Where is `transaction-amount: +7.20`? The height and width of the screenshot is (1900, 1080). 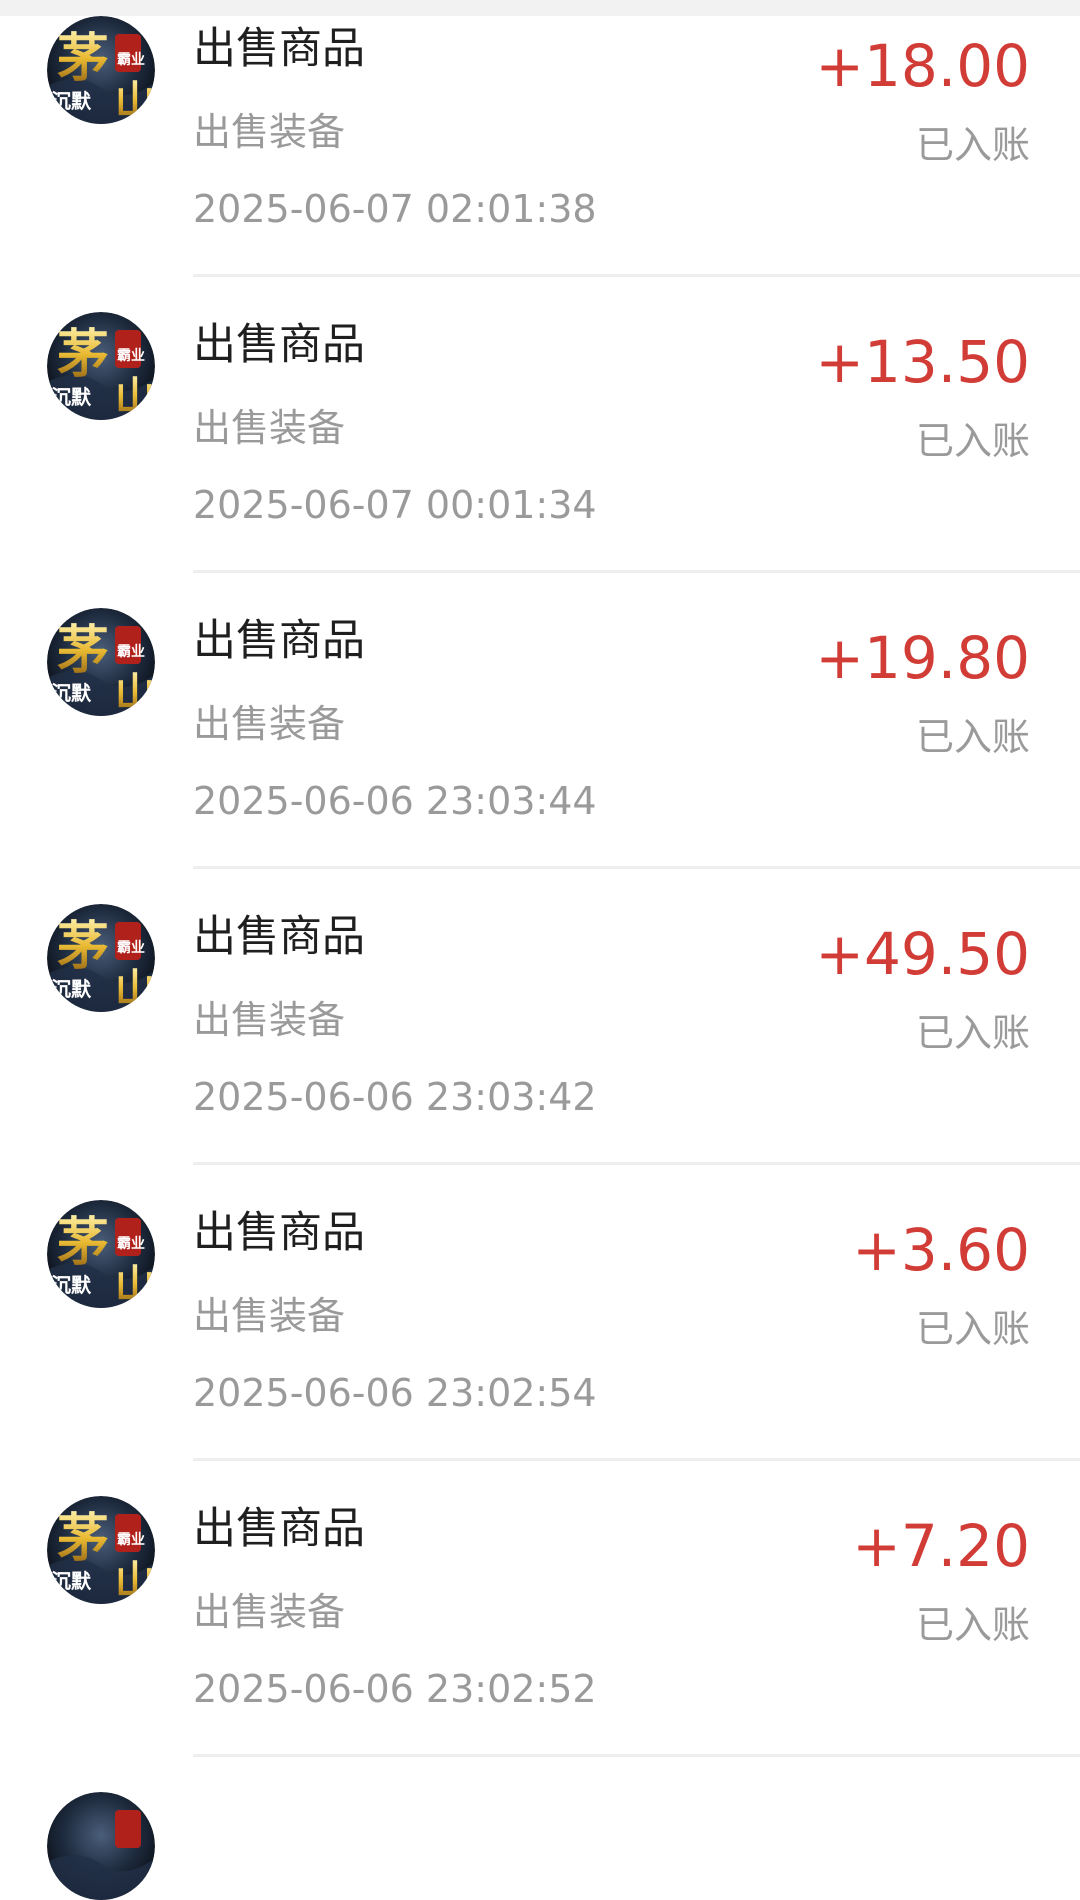 transaction-amount: +7.20 is located at coordinates (941, 1546).